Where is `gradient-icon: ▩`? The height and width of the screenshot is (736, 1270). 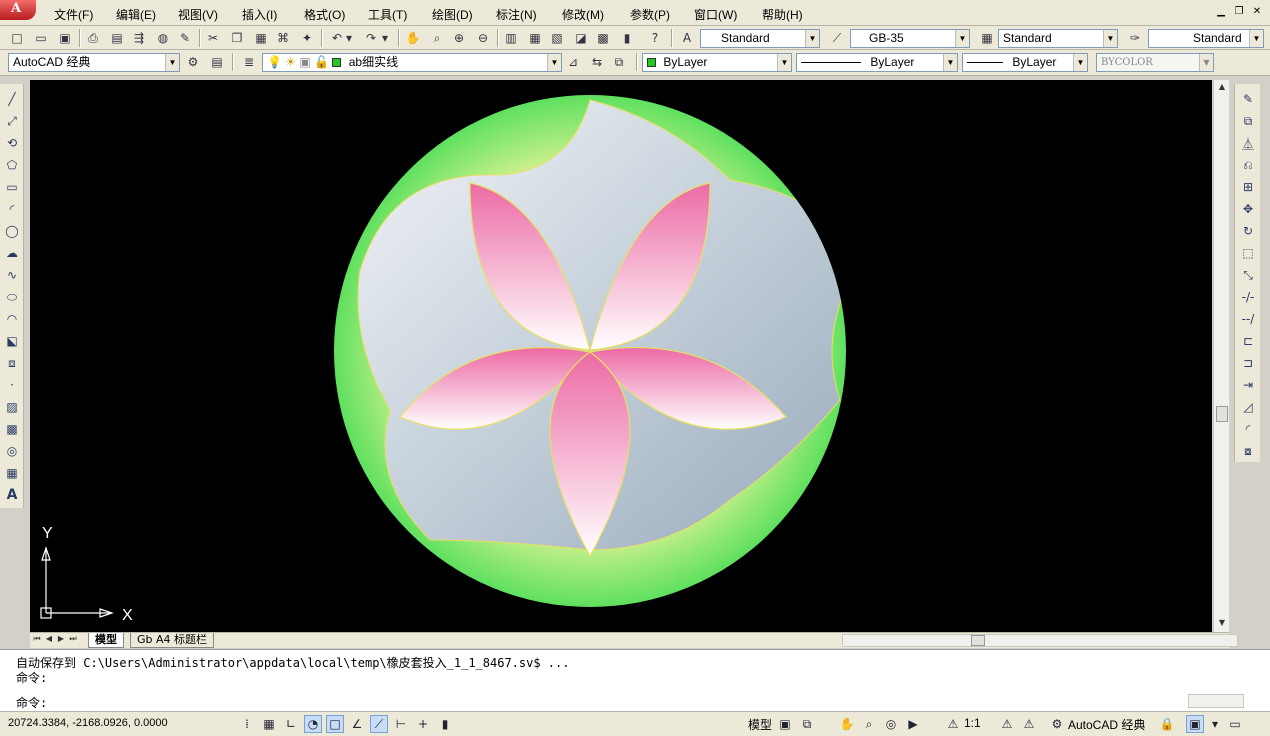
gradient-icon: ▩ is located at coordinates (12, 429).